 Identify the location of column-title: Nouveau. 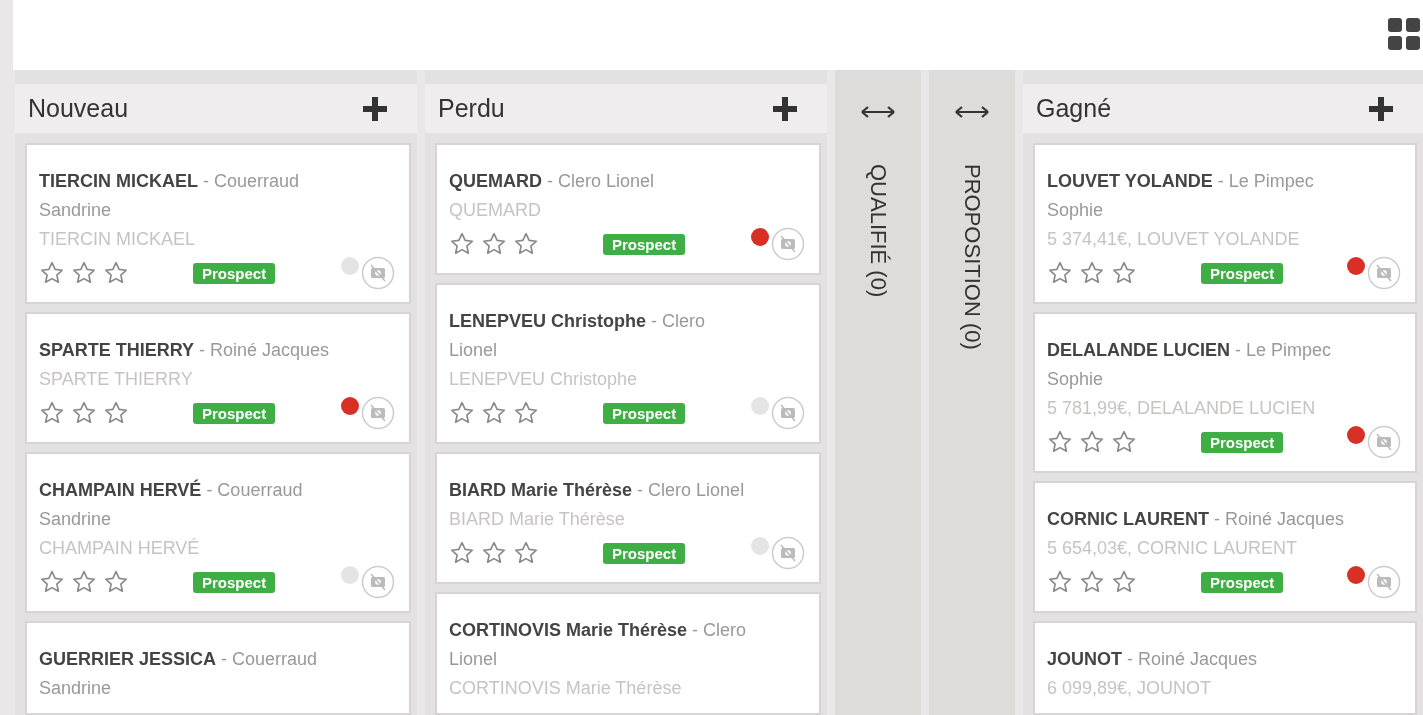
(78, 108).